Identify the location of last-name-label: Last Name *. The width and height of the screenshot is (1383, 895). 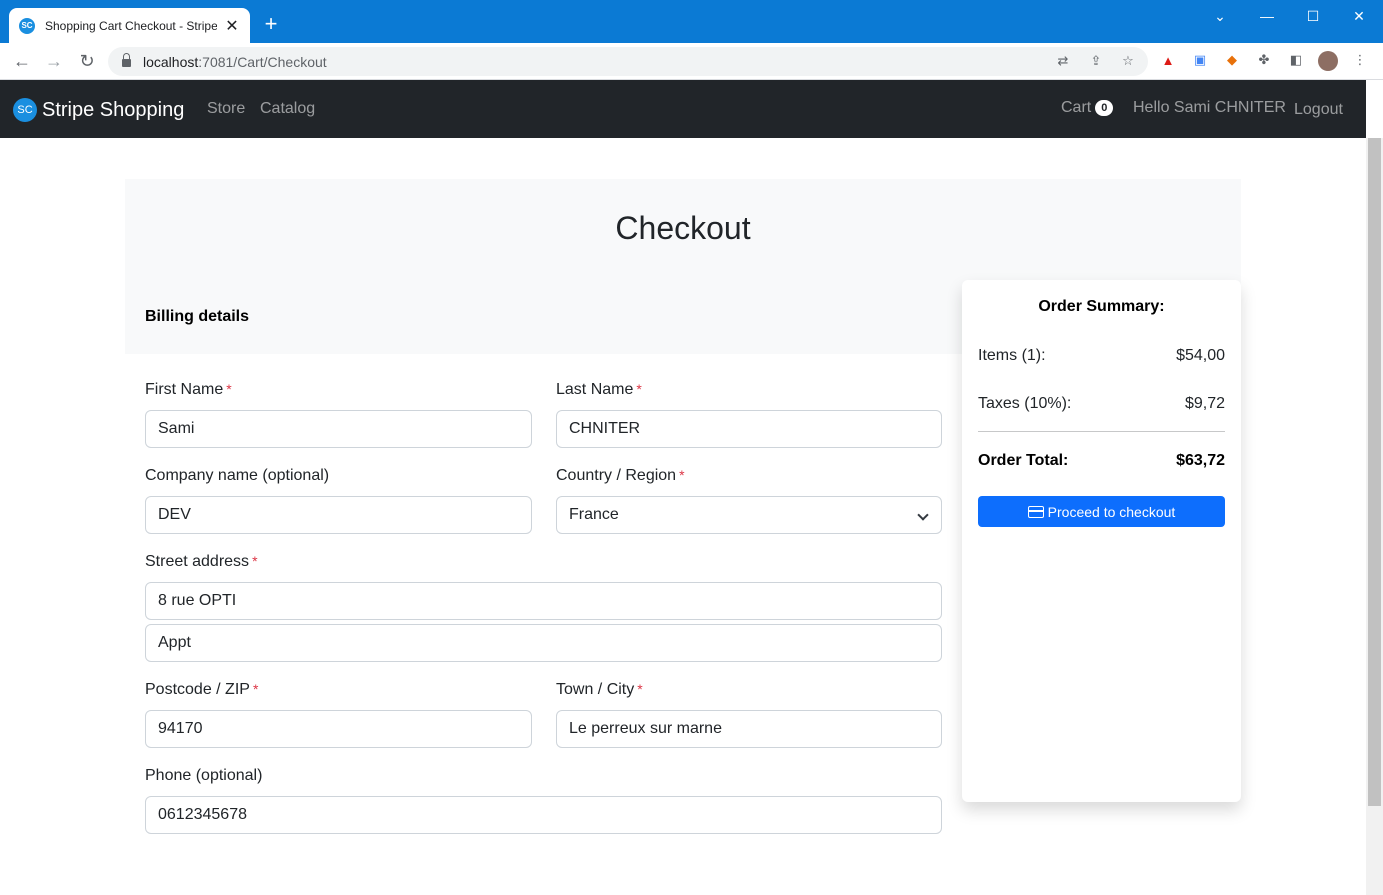
(599, 389).